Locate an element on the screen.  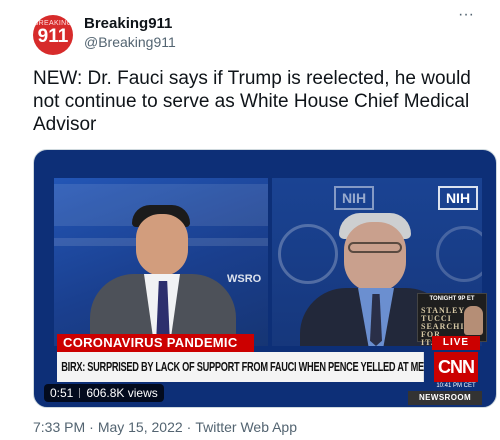
video-meta-badge: 0:51 606.8K views is located at coordinates (104, 393).